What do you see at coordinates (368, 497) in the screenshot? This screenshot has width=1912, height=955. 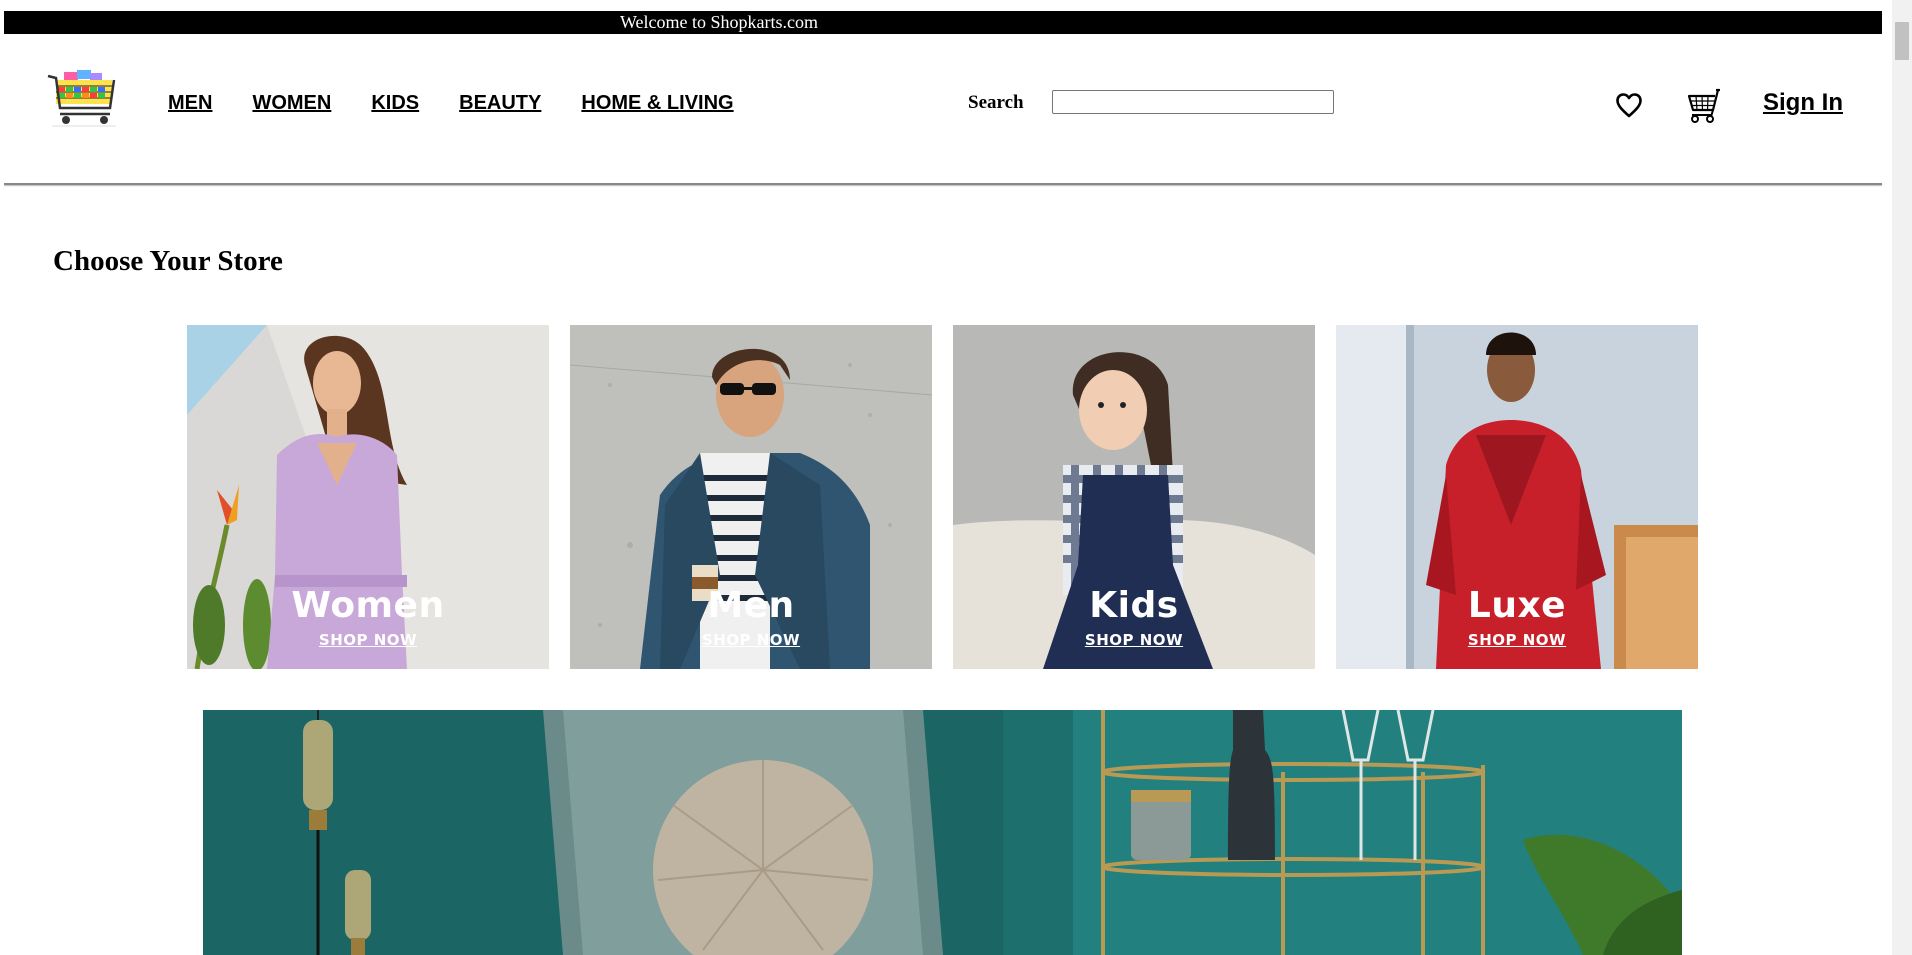 I see `store-card-women: Women SHOP NOW` at bounding box center [368, 497].